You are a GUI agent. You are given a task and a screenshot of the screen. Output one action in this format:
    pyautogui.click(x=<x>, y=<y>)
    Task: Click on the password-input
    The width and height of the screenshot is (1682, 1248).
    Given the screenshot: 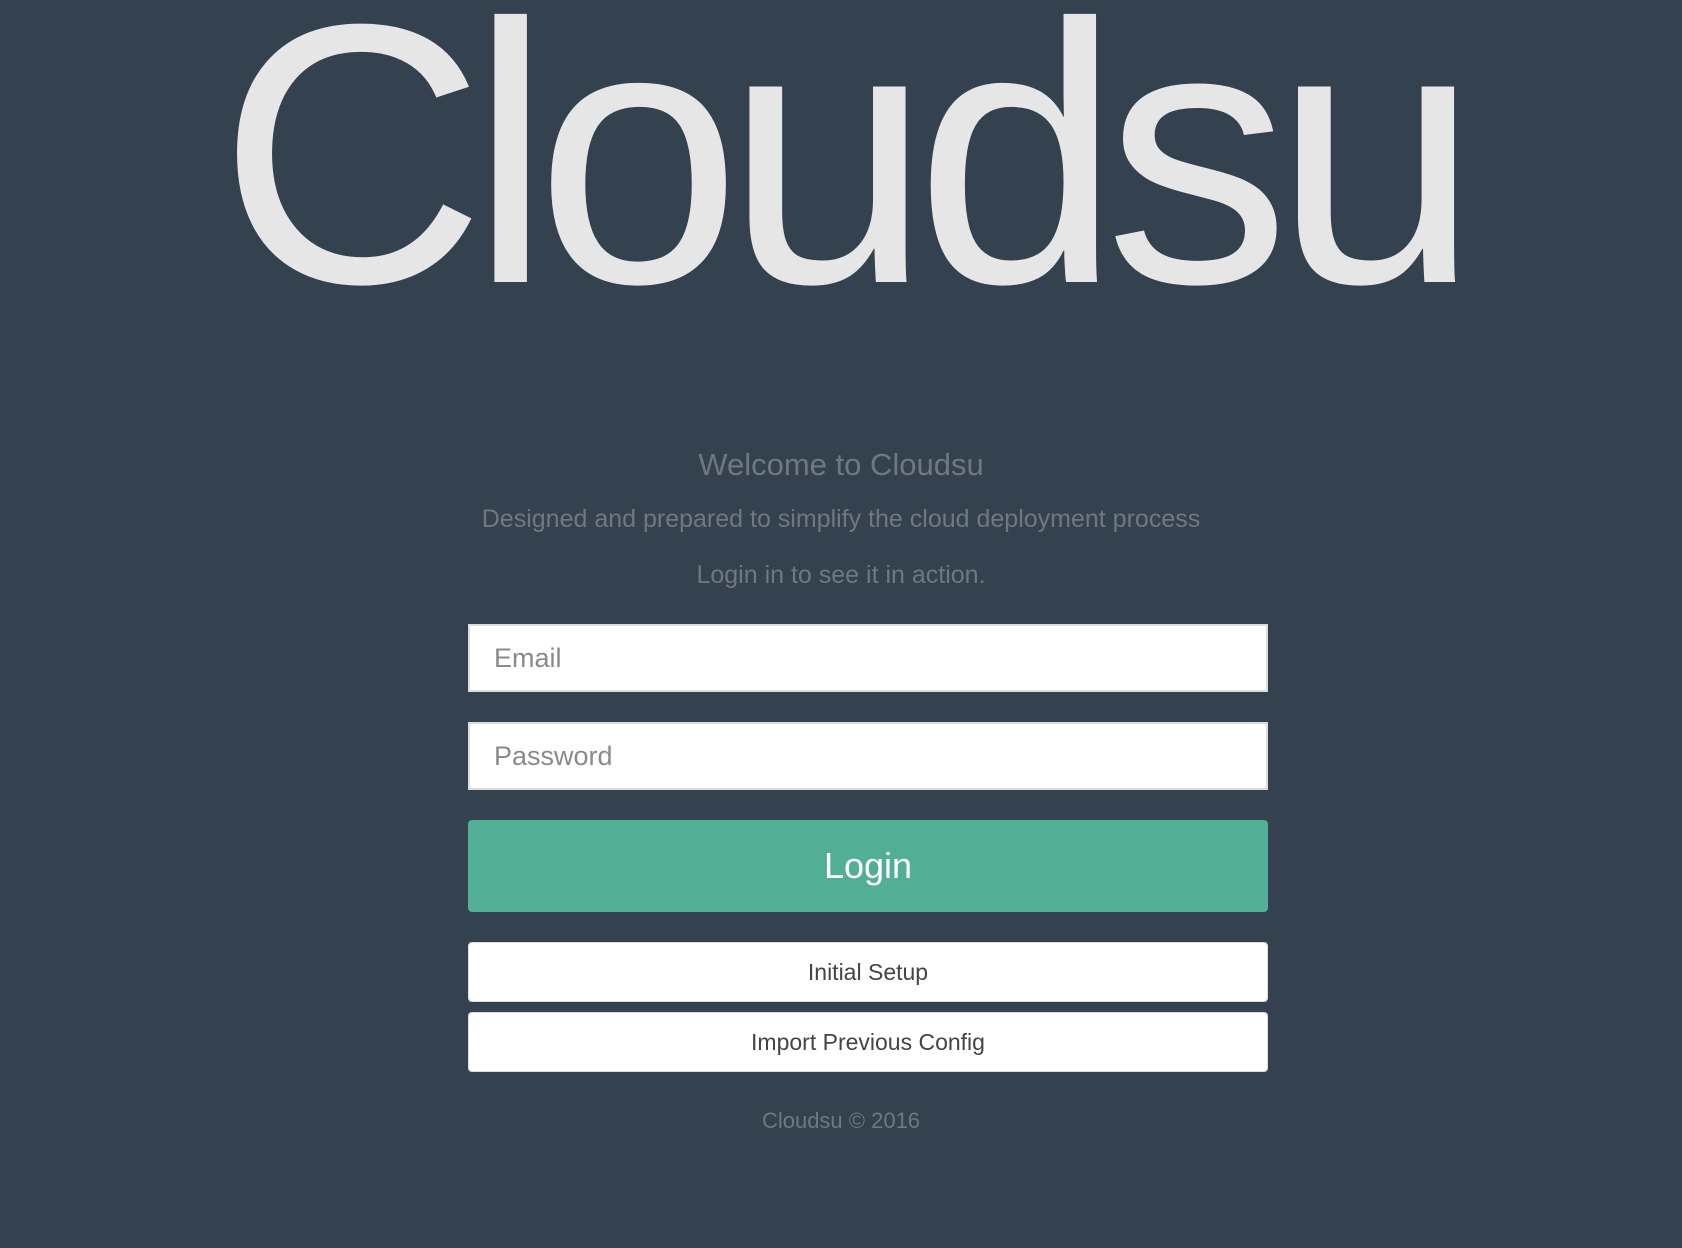 What is the action you would take?
    pyautogui.click(x=868, y=756)
    